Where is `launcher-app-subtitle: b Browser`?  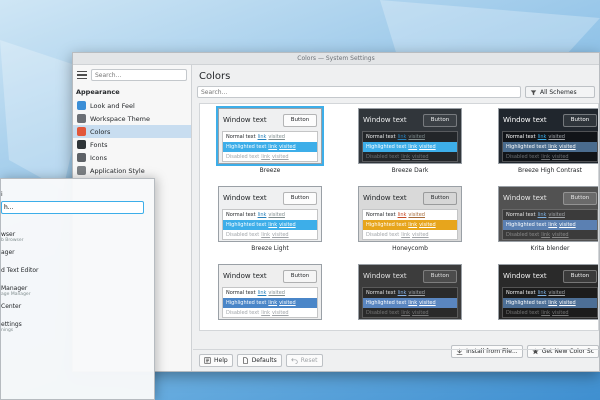
launcher-app-subtitle: b Browser is located at coordinates (12, 240).